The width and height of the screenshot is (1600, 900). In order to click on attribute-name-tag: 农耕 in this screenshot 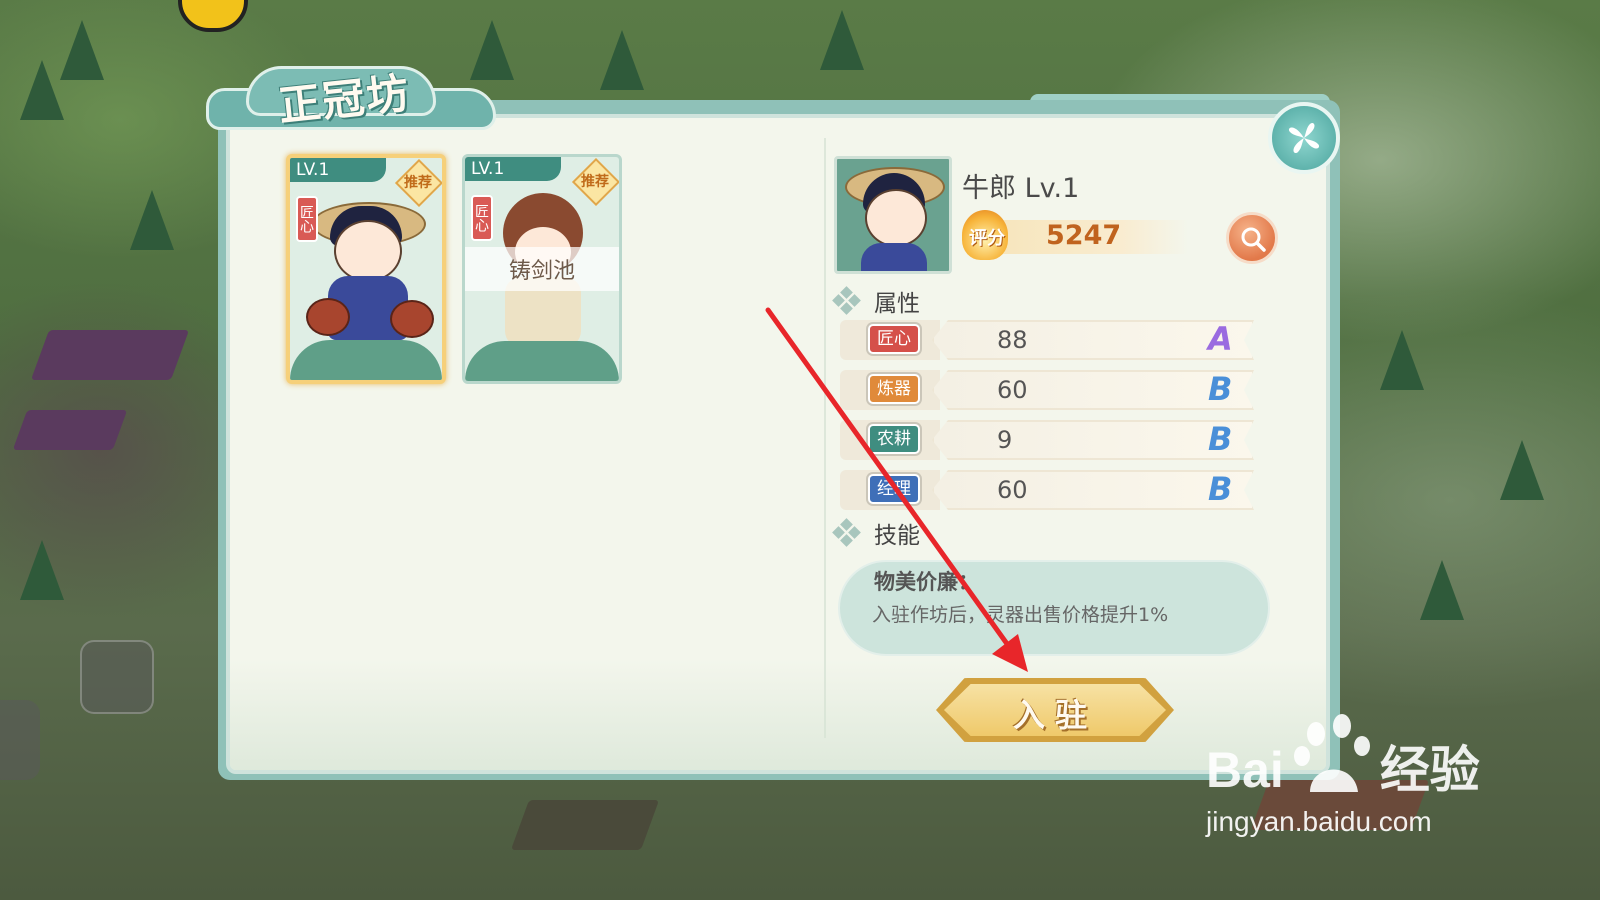, I will do `click(894, 439)`.